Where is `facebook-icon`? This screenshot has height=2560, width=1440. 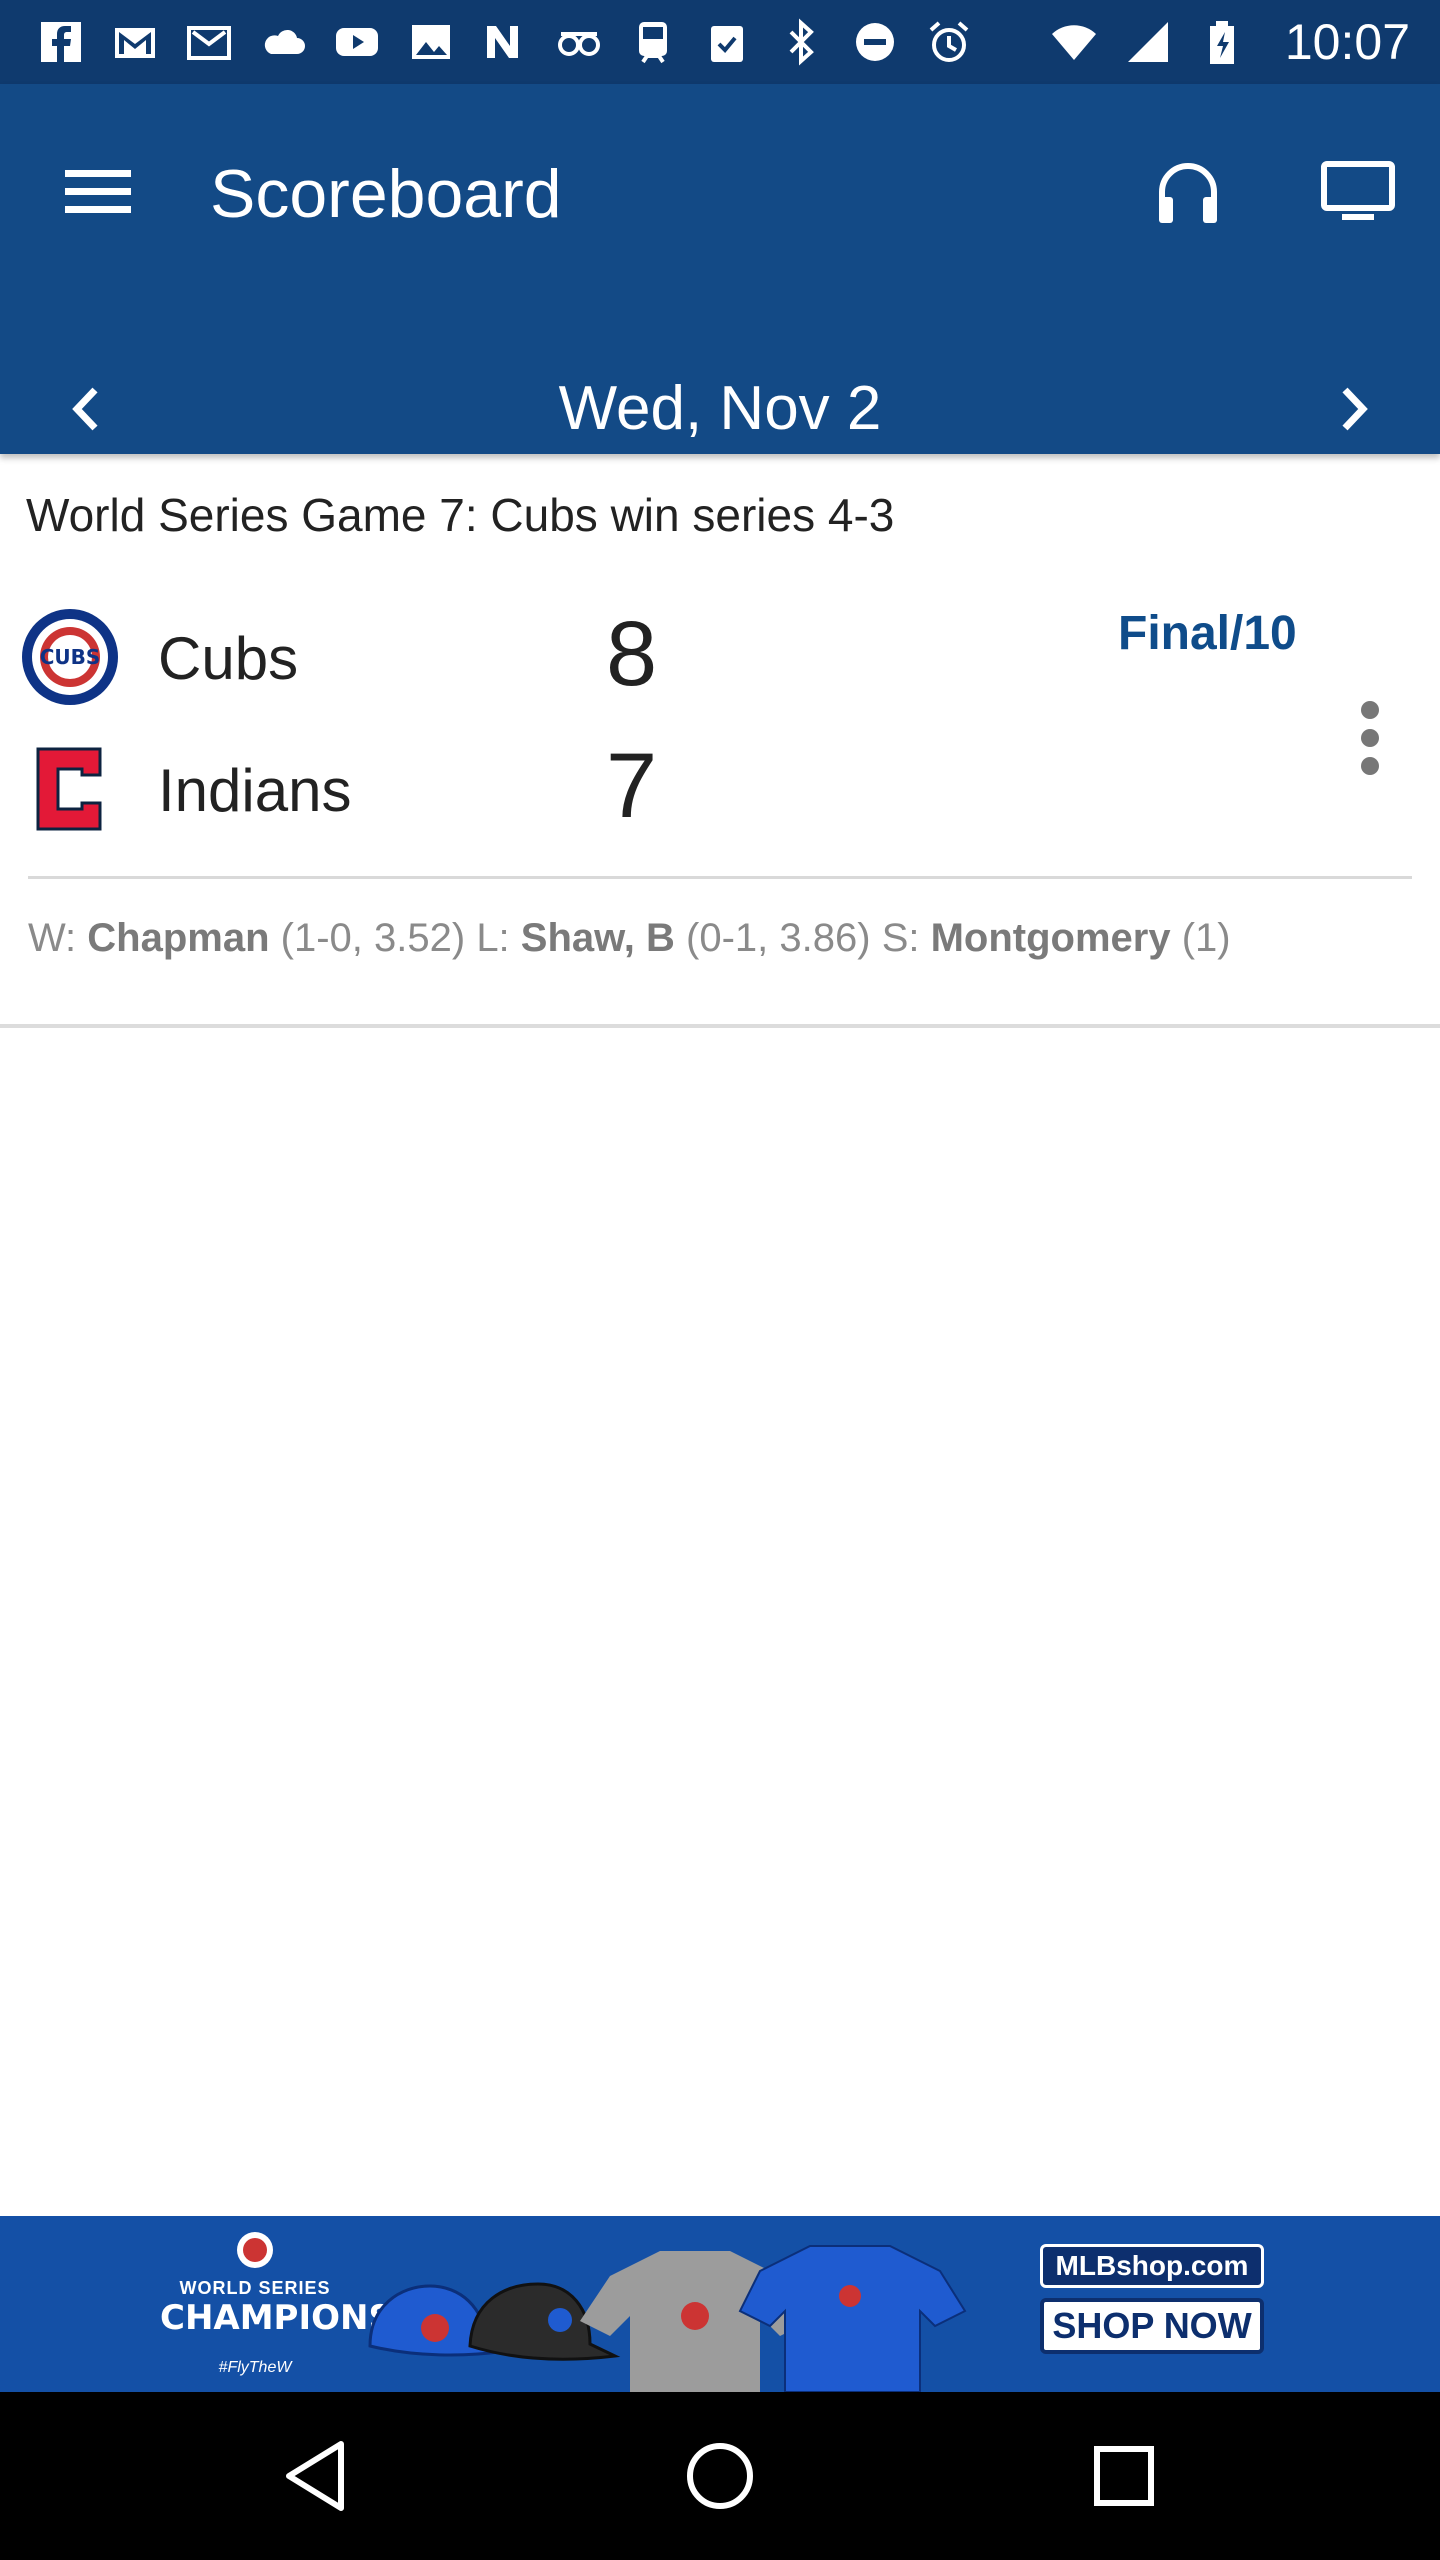 facebook-icon is located at coordinates (61, 42).